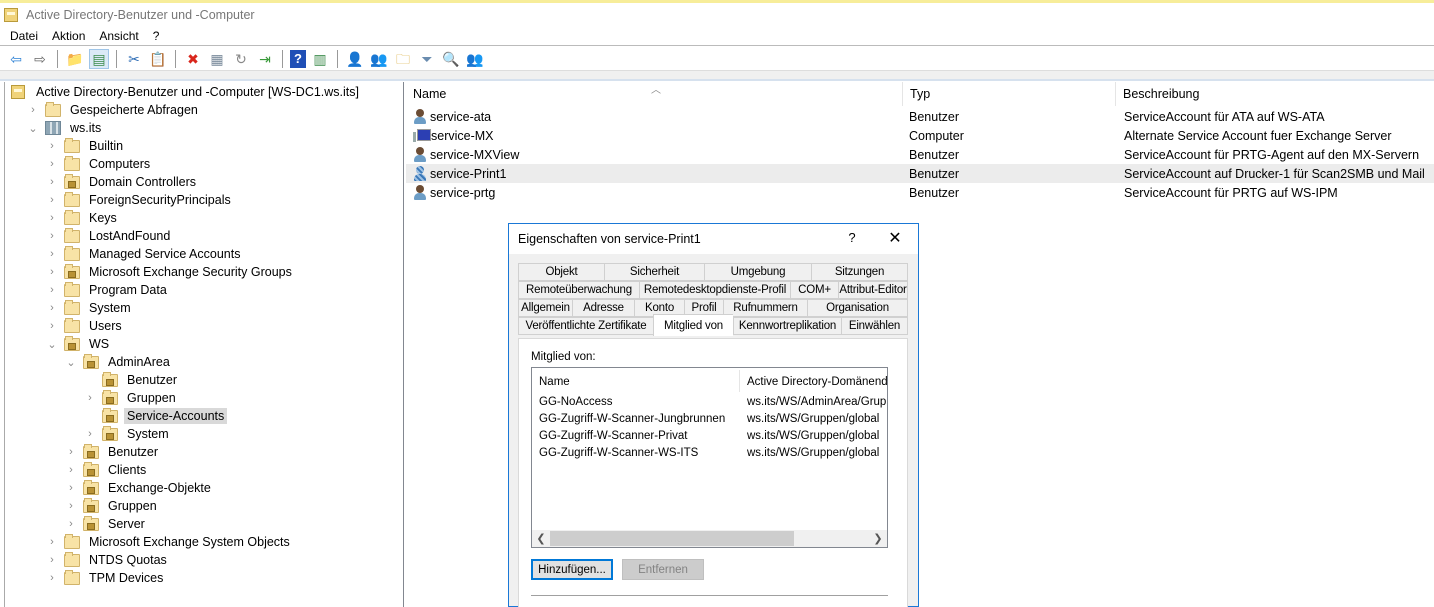 This screenshot has width=1434, height=607. What do you see at coordinates (654, 94) in the screenshot?
I see `column-header-name: Name ︿` at bounding box center [654, 94].